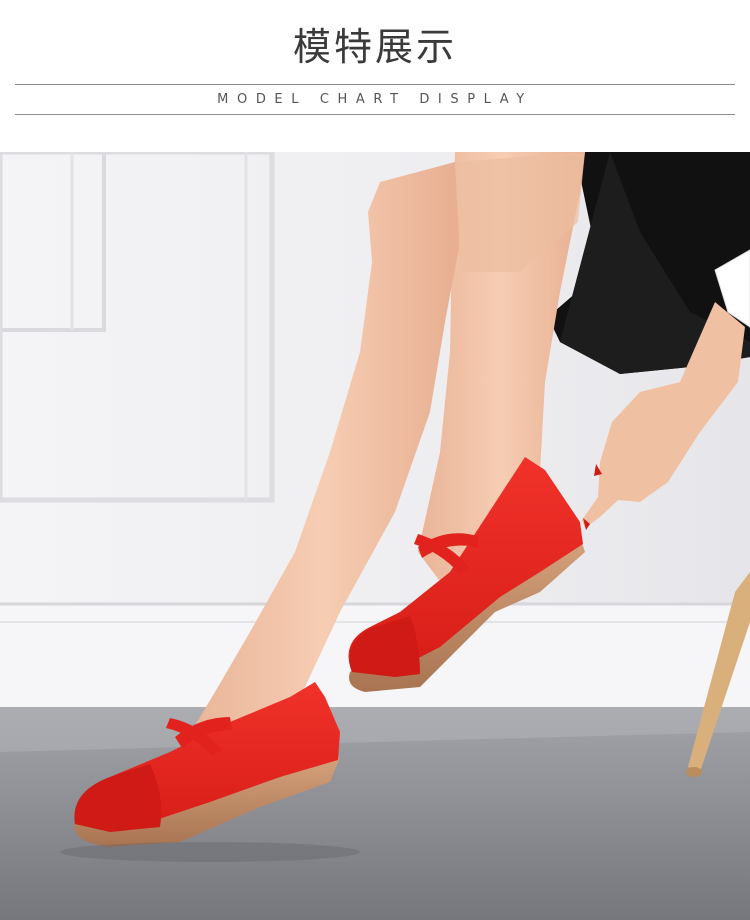 The width and height of the screenshot is (750, 920). What do you see at coordinates (210, 852) in the screenshot?
I see `shoe-shadow` at bounding box center [210, 852].